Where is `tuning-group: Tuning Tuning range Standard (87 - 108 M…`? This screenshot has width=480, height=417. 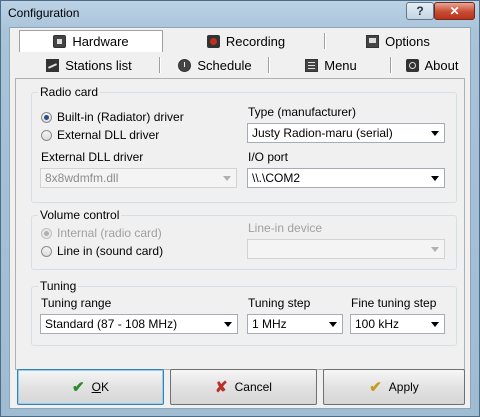
tuning-group: Tuning Tuning range Standard (87 - 108 M… is located at coordinates (244, 312).